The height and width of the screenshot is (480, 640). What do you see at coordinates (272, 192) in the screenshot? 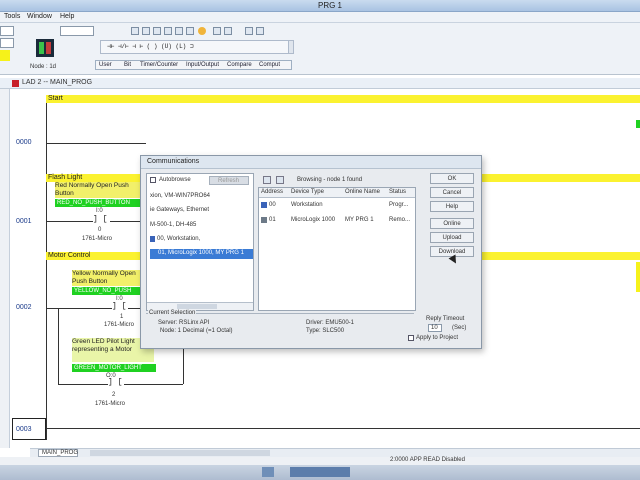
I see `col-address: Address` at bounding box center [272, 192].